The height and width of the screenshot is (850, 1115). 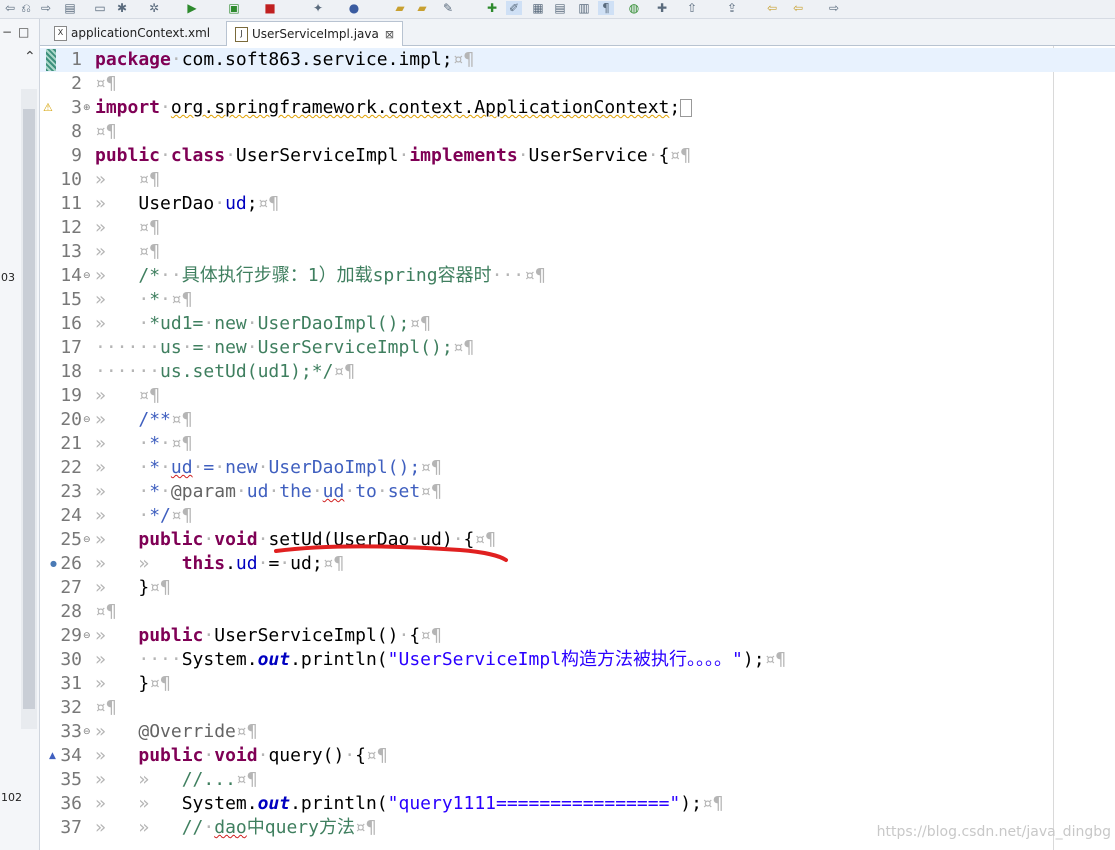 What do you see at coordinates (577, 180) in the screenshot?
I see `code-line: 10 » ¤¶` at bounding box center [577, 180].